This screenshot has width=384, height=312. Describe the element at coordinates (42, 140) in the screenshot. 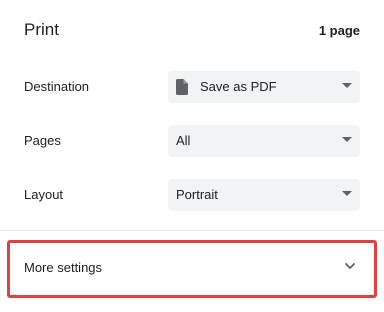

I see `pages-label: Pages` at that location.